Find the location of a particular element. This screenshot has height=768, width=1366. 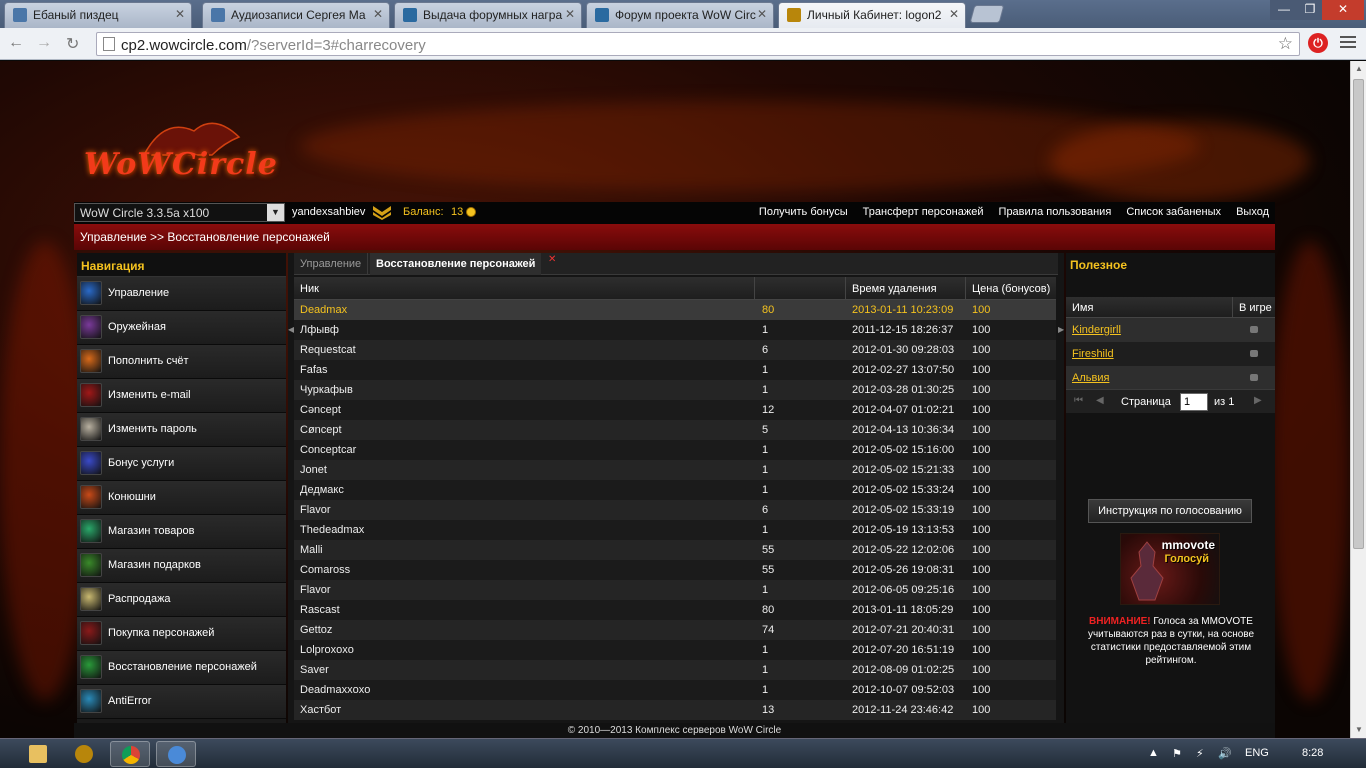

menu-icon is located at coordinates (1348, 43).